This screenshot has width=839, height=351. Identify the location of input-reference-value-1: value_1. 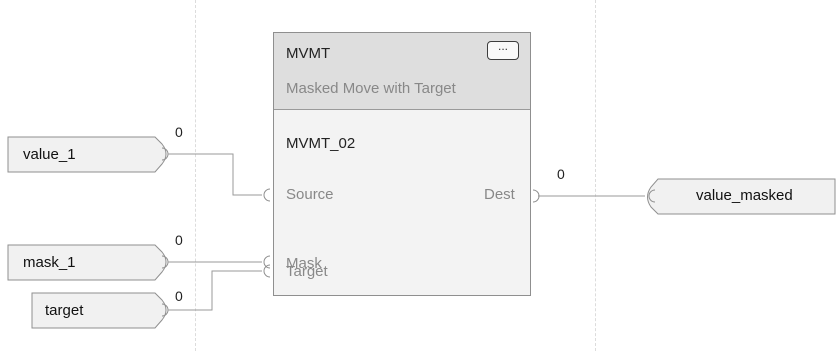
(82, 155).